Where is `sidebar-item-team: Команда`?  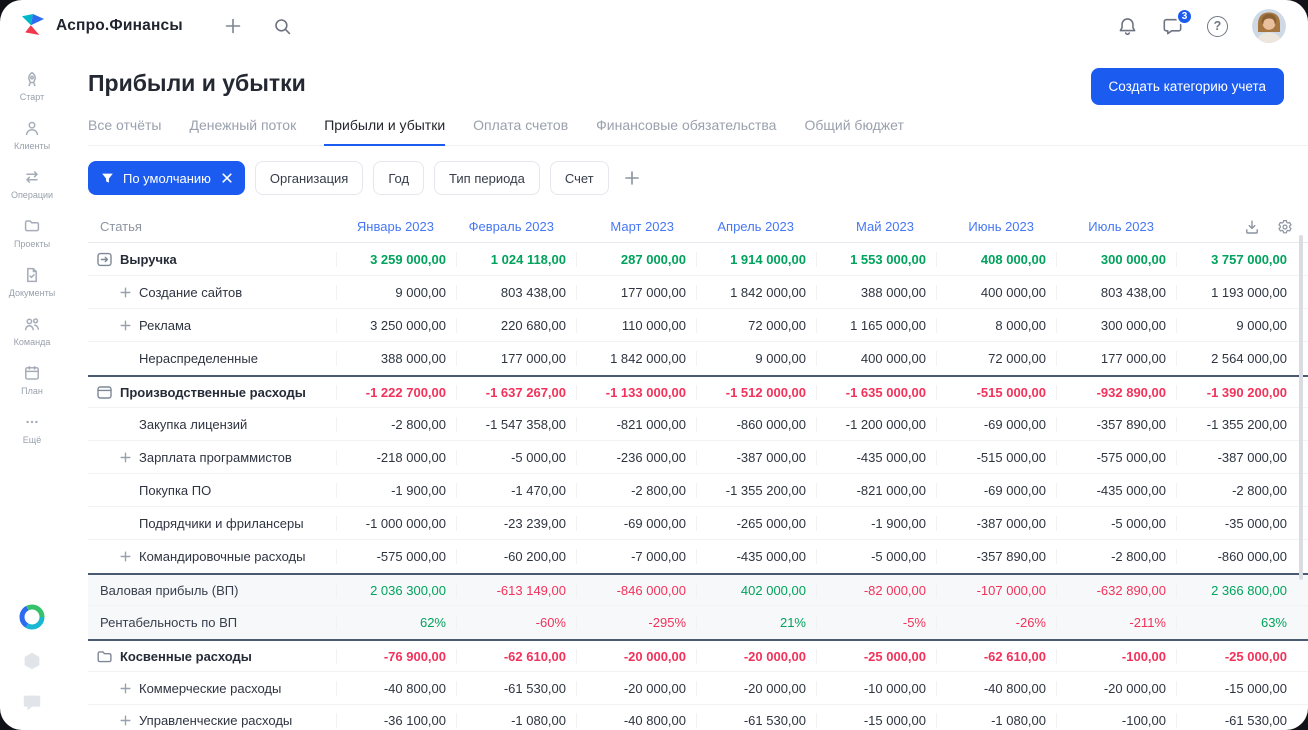 sidebar-item-team: Команда is located at coordinates (32, 331).